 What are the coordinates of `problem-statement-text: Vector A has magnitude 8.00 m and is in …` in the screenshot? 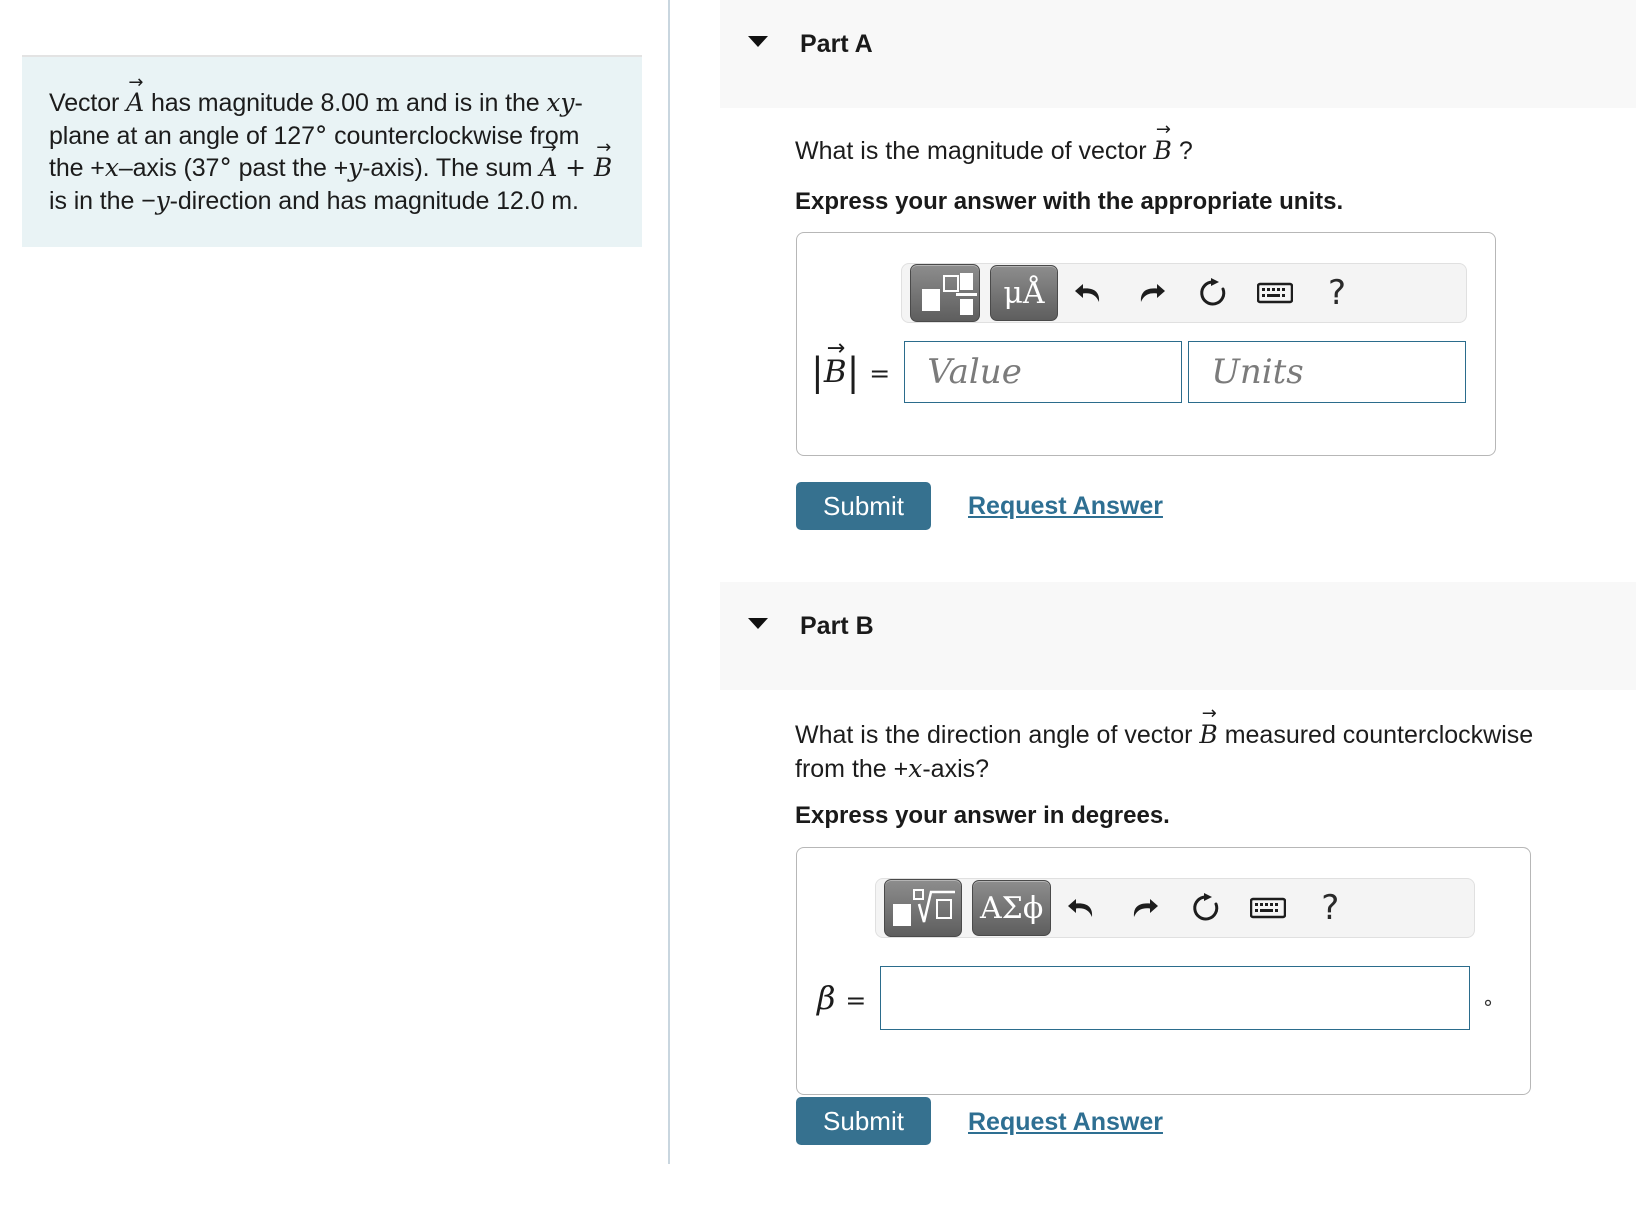 It's located at (332, 152).